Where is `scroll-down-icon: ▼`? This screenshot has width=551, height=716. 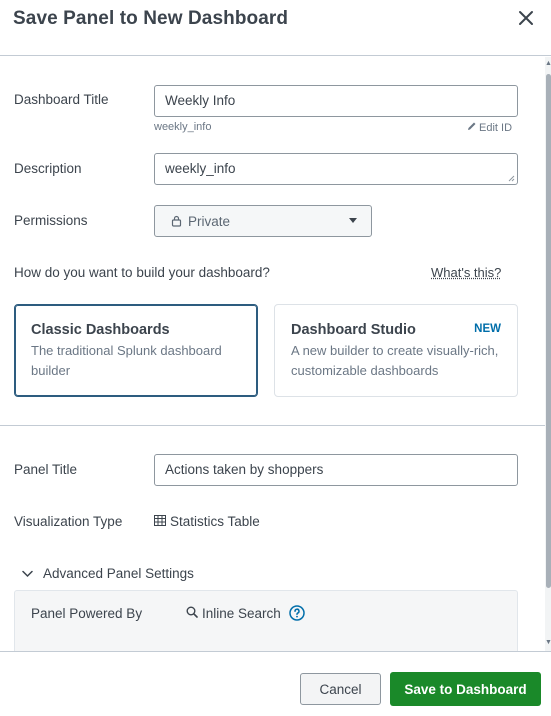 scroll-down-icon: ▼ is located at coordinates (548, 643).